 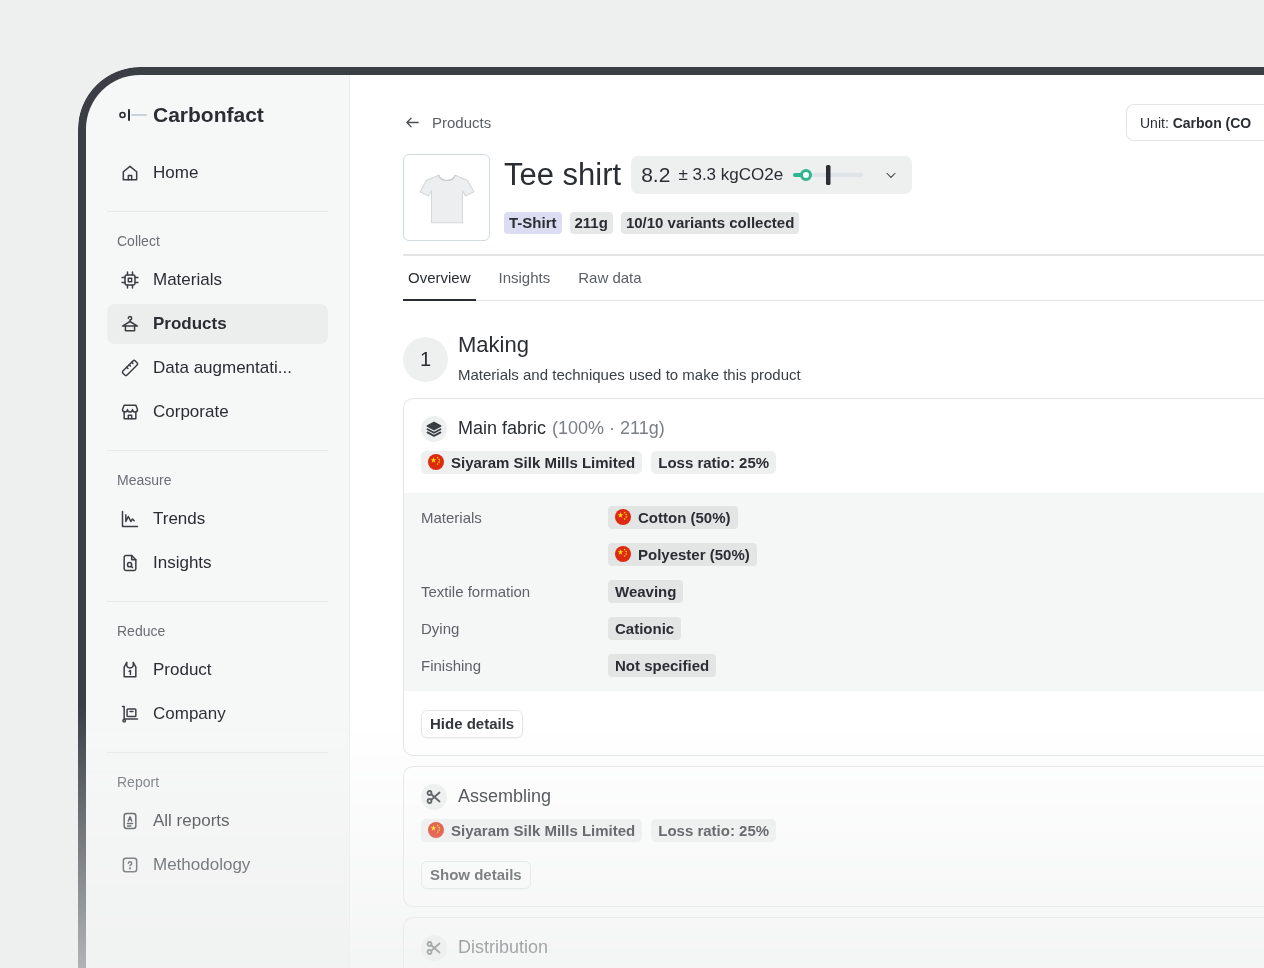 What do you see at coordinates (130, 280) in the screenshot?
I see `chip-icon` at bounding box center [130, 280].